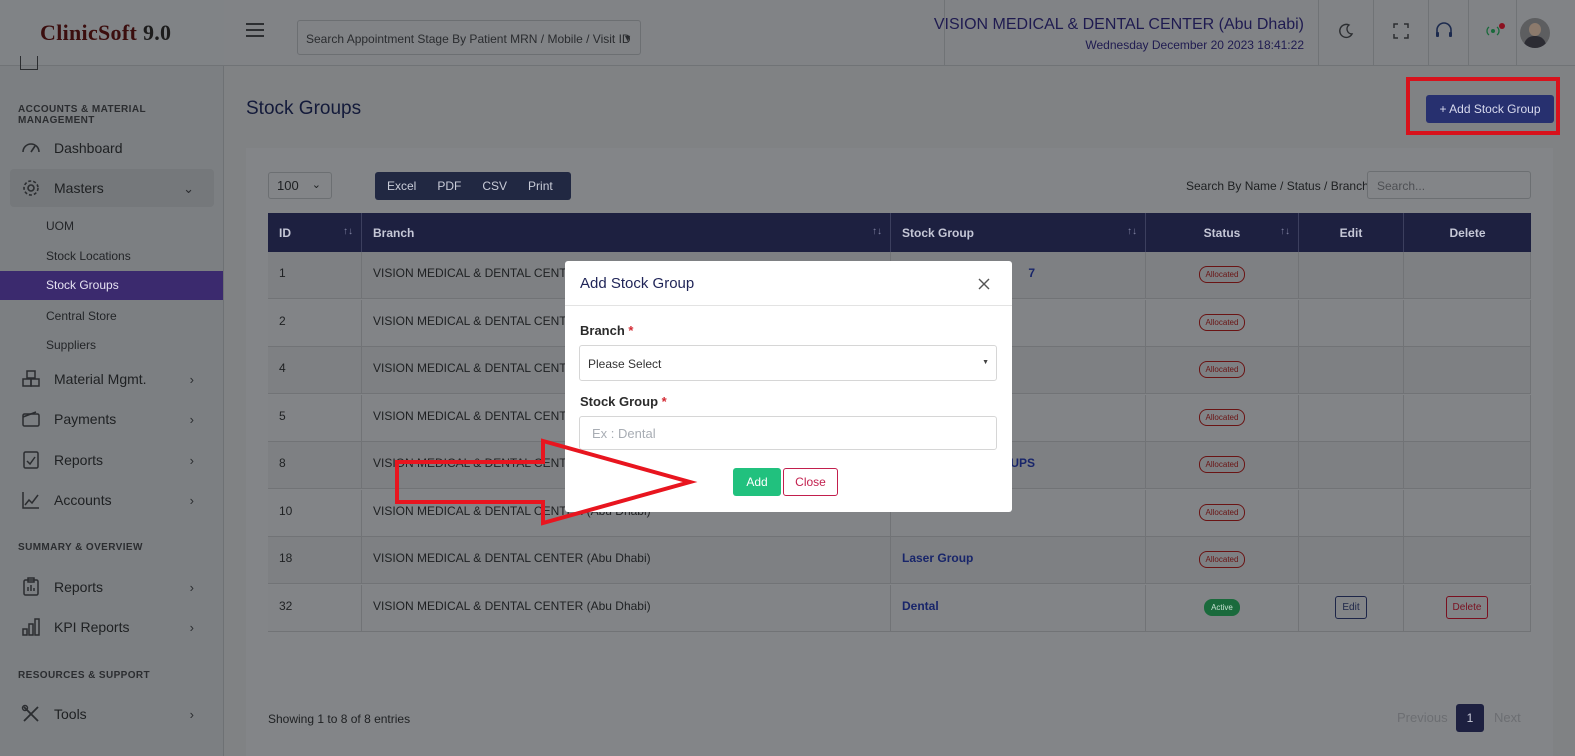 This screenshot has width=1575, height=756. What do you see at coordinates (757, 482) in the screenshot?
I see `add-button: Add` at bounding box center [757, 482].